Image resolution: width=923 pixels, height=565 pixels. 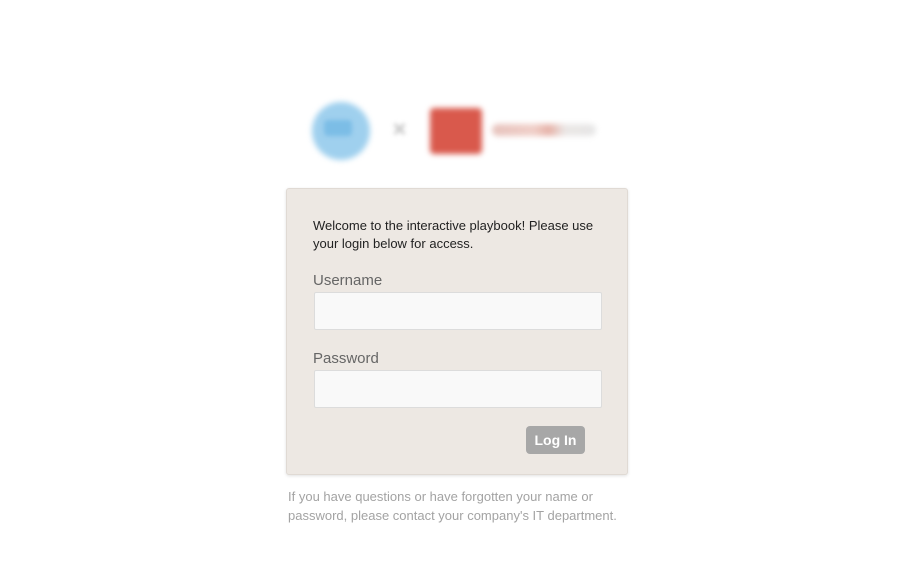 I want to click on username-input, so click(x=458, y=311).